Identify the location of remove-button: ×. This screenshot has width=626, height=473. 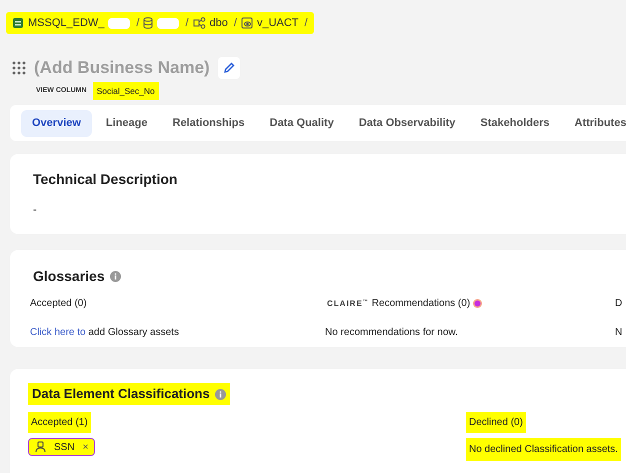
(85, 447).